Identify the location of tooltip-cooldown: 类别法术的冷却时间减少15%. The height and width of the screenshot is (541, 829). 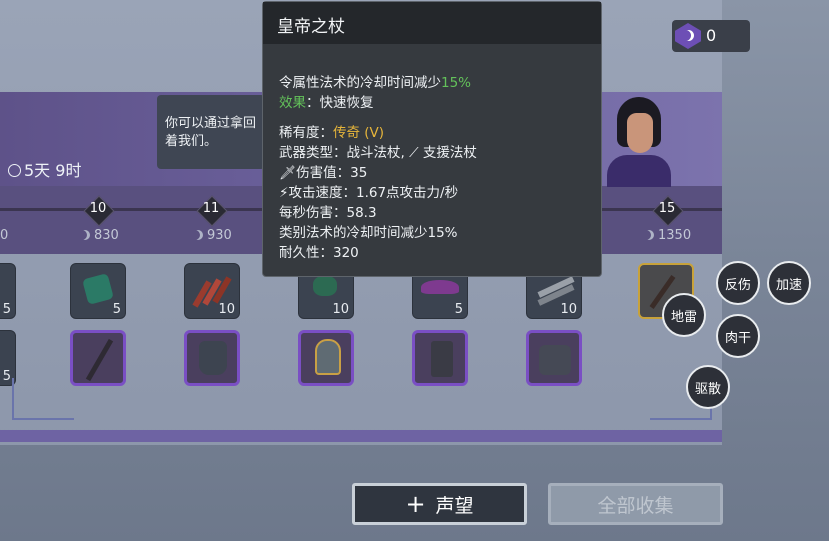
(368, 233).